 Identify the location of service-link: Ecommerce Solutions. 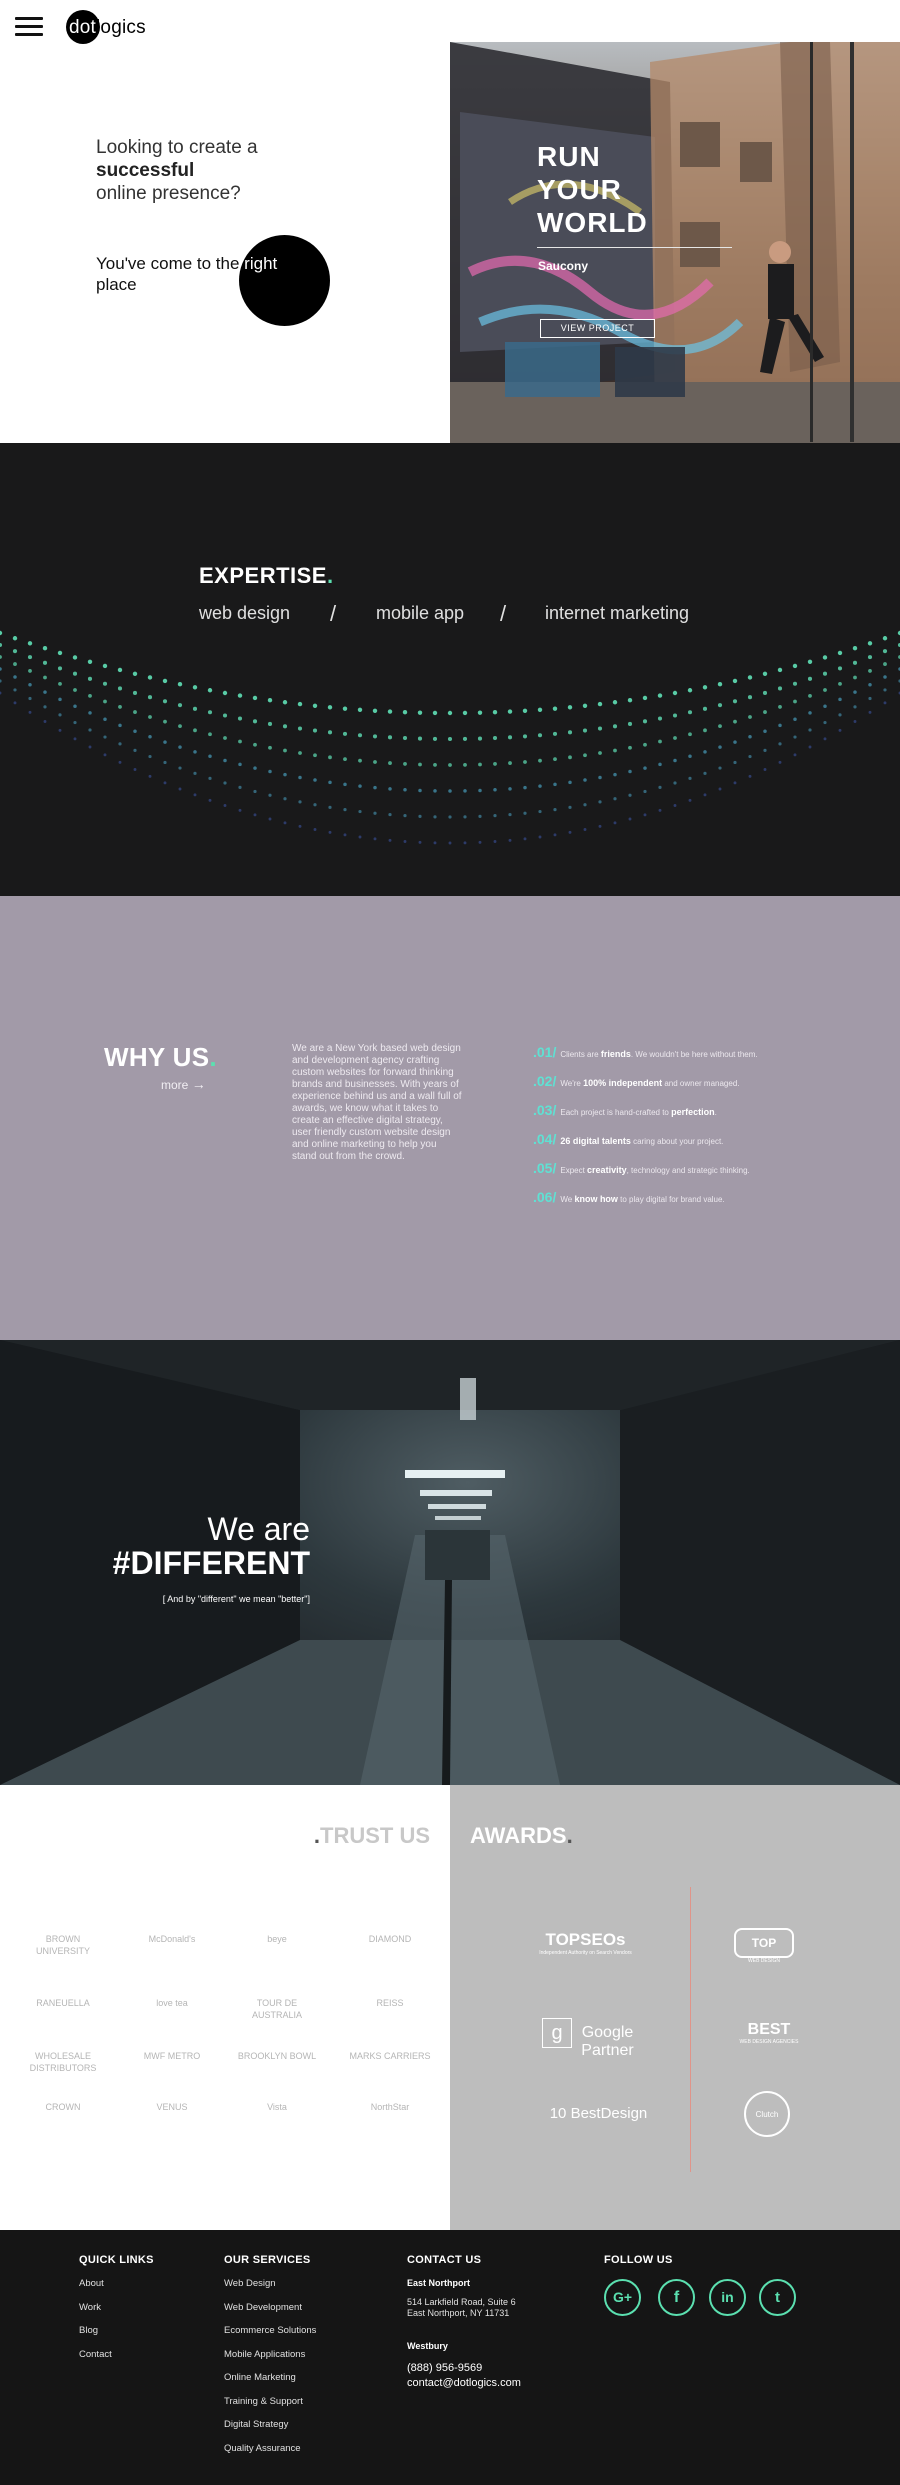
(270, 2337).